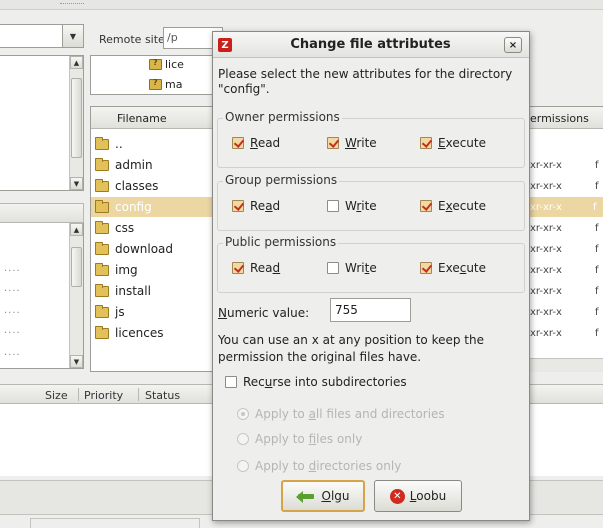  What do you see at coordinates (42, 213) in the screenshot?
I see `local-list-header` at bounding box center [42, 213].